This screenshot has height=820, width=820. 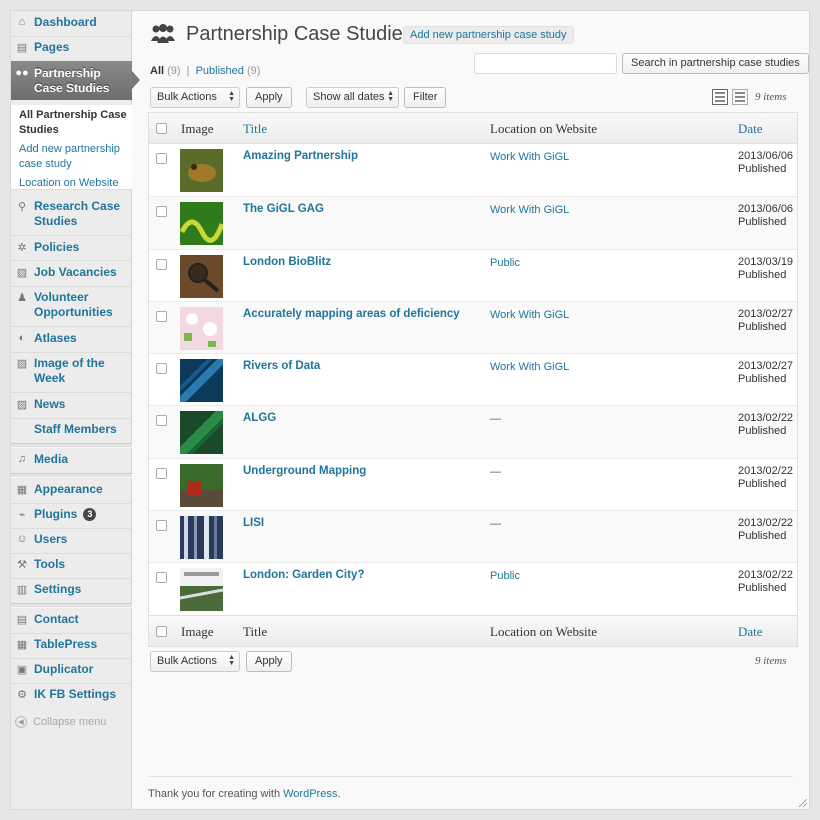 I want to click on row-title-link: Underground Mapping, so click(x=304, y=471).